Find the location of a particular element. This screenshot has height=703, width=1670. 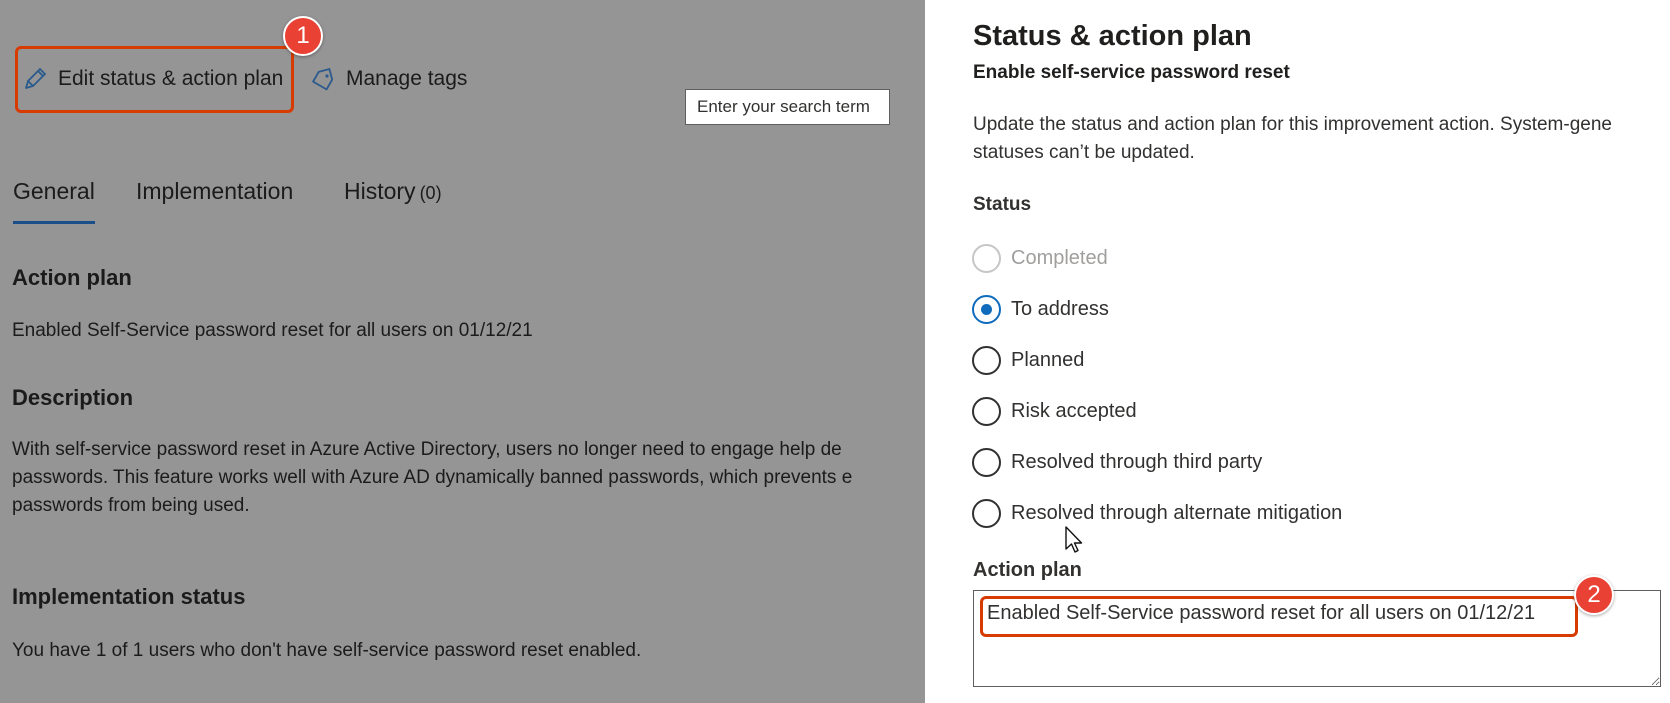

action-plan-field-label: Action plan is located at coordinates (1027, 570).